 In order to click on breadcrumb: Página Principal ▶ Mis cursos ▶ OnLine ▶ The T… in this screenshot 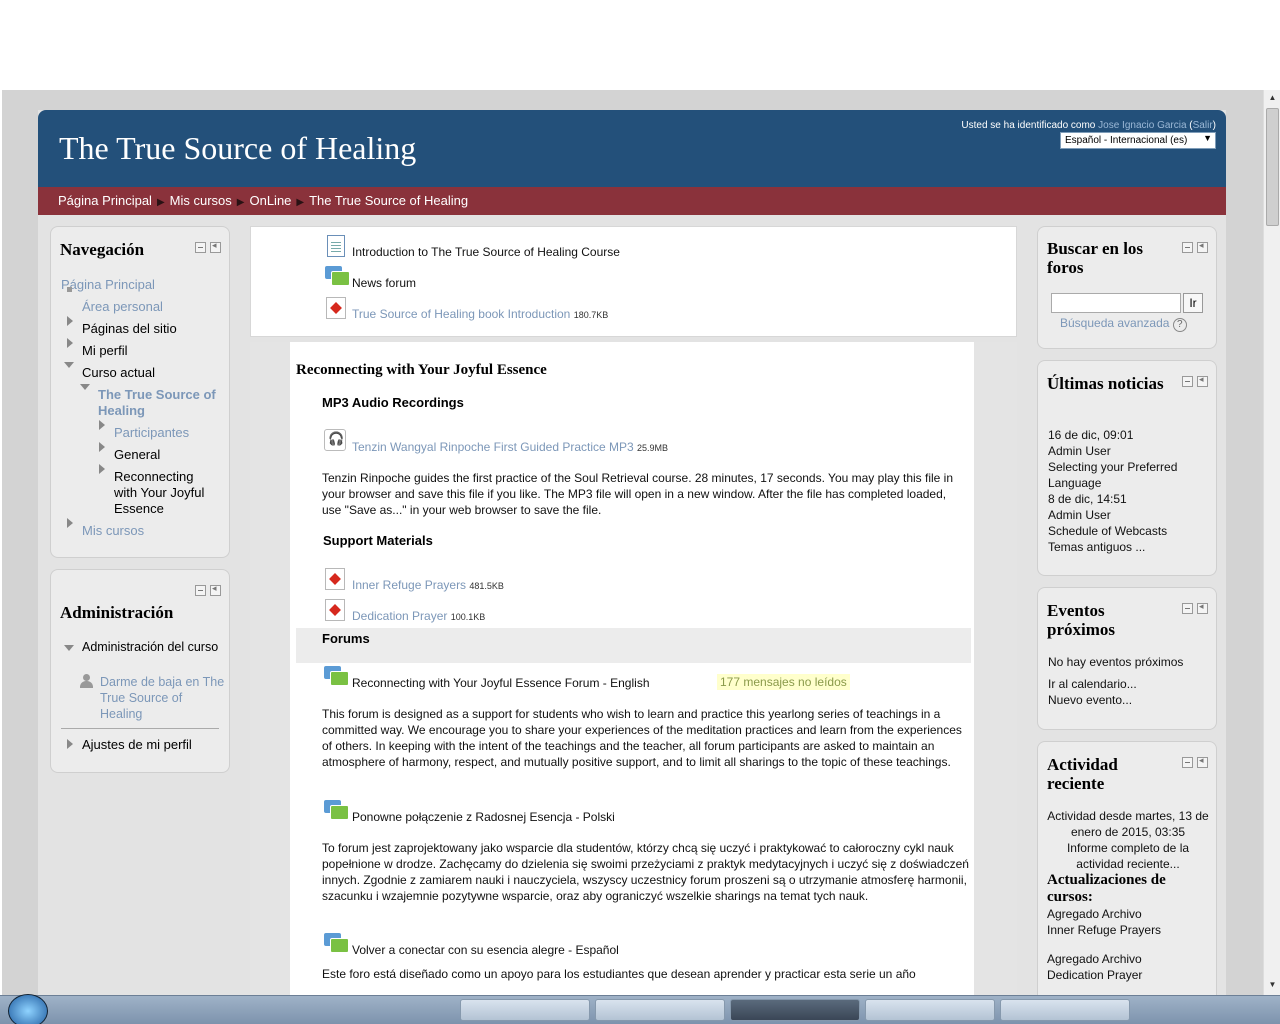, I will do `click(632, 201)`.